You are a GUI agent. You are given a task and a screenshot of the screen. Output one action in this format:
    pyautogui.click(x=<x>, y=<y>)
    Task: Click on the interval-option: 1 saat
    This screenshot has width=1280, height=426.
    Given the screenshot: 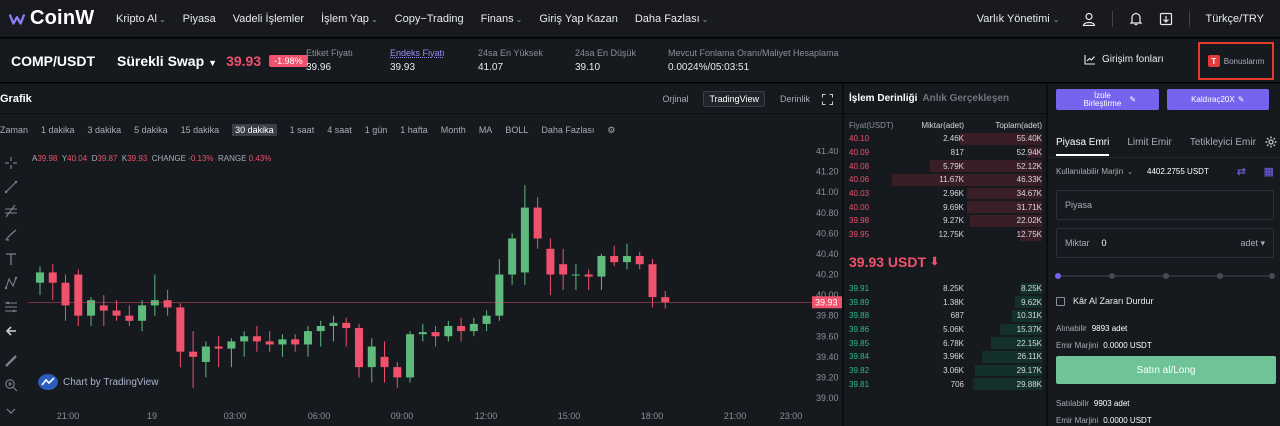 What is the action you would take?
    pyautogui.click(x=302, y=130)
    